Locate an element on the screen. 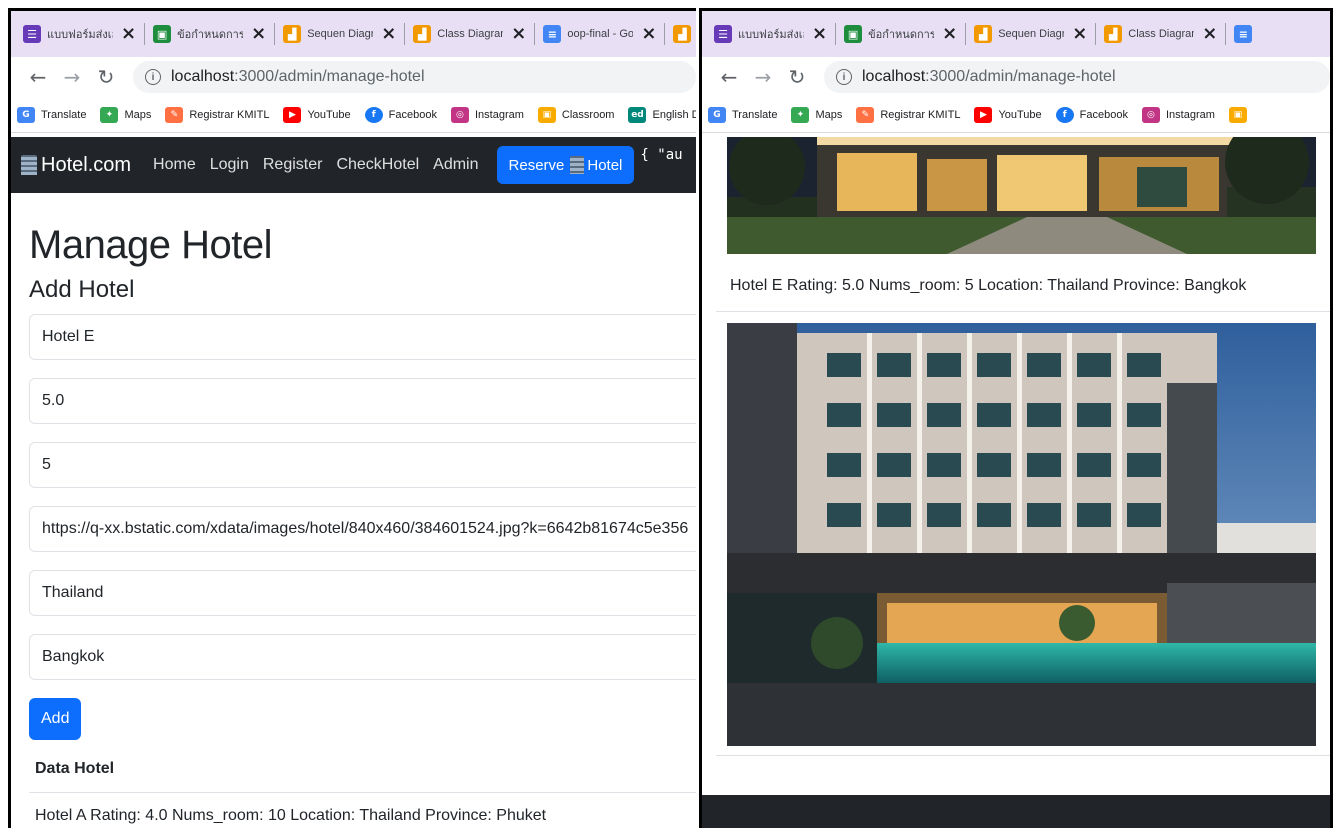 The width and height of the screenshot is (1343, 828). hotel-icon is located at coordinates (577, 165).